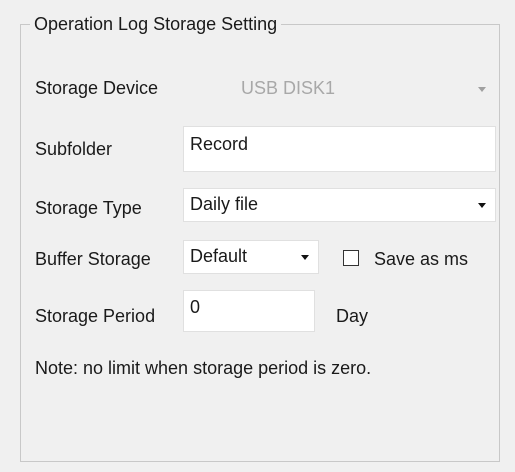  I want to click on subfolder-input: Record, so click(339, 149).